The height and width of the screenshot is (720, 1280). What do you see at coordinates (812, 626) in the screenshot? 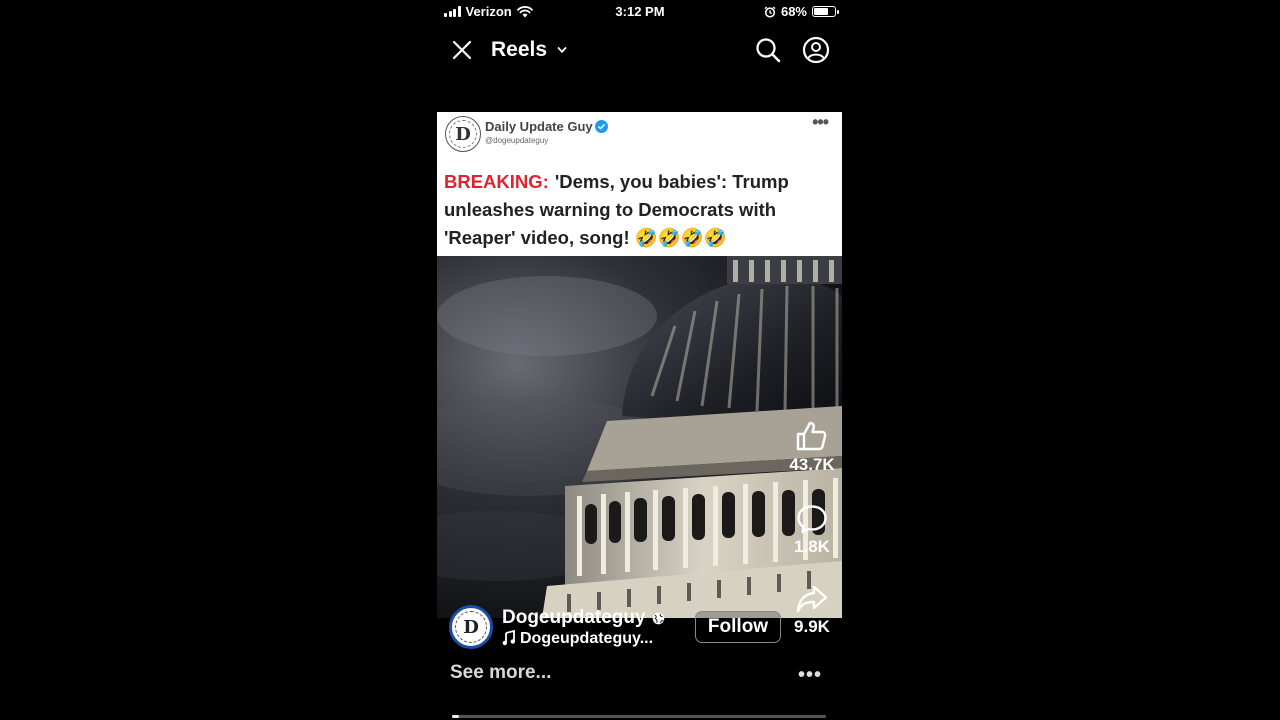
I see `share-count: 9.9K` at bounding box center [812, 626].